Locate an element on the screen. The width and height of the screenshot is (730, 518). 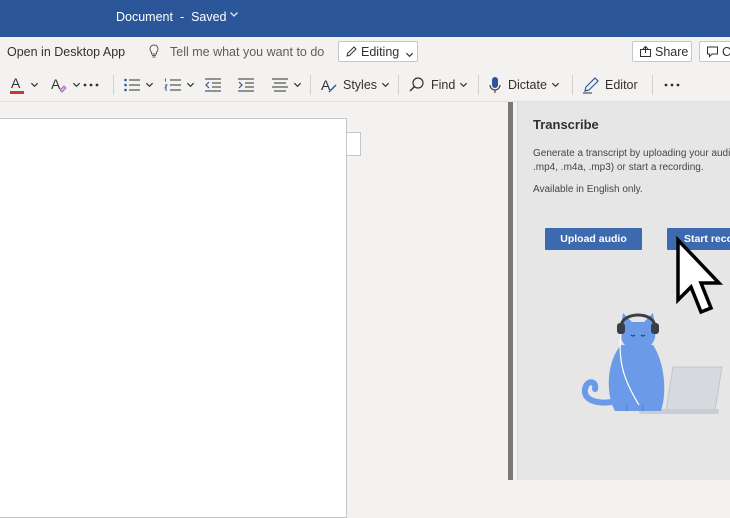
more-font-options-button is located at coordinates (91, 84).